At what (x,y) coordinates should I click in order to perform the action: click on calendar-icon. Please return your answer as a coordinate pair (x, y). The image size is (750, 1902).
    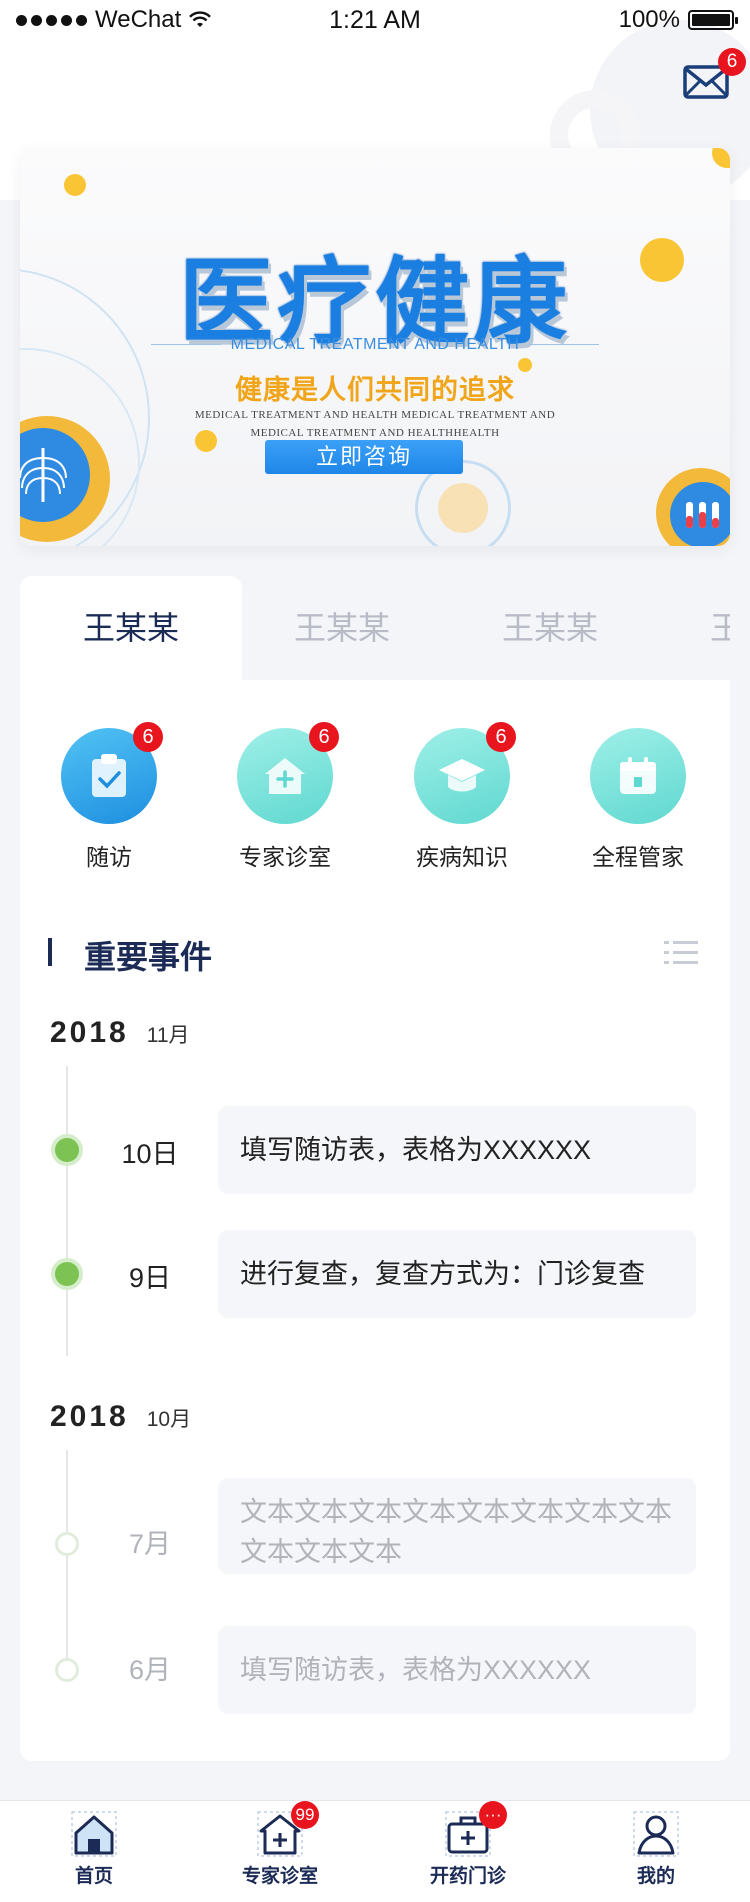
    Looking at the image, I should click on (638, 775).